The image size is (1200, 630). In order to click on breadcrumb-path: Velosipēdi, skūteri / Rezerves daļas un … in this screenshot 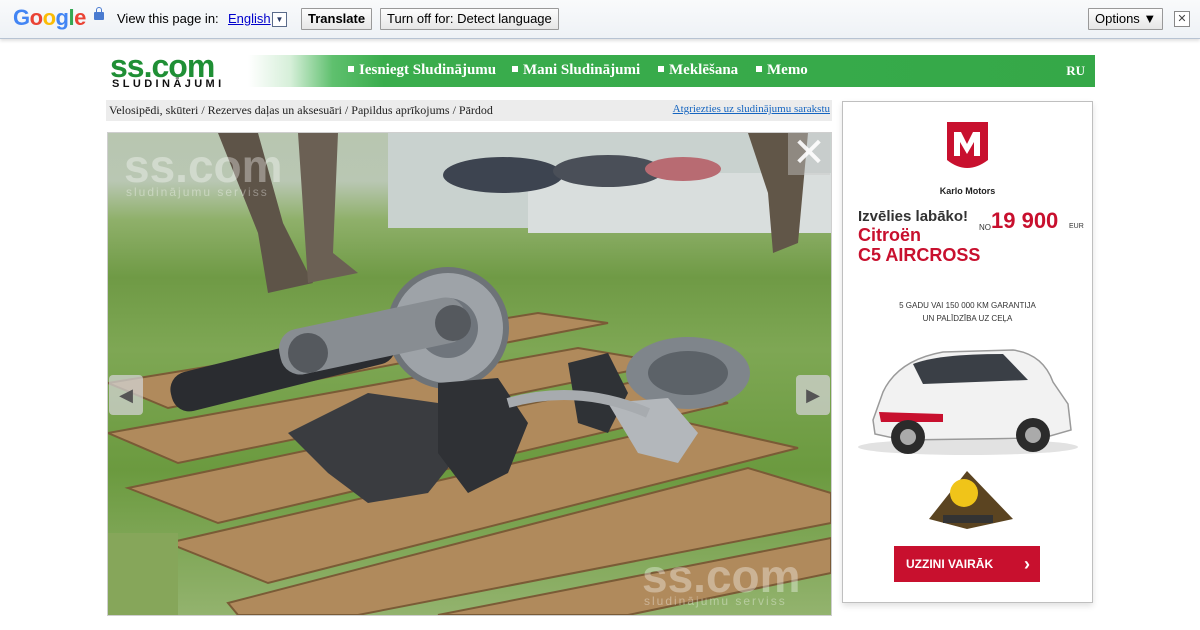, I will do `click(301, 110)`.